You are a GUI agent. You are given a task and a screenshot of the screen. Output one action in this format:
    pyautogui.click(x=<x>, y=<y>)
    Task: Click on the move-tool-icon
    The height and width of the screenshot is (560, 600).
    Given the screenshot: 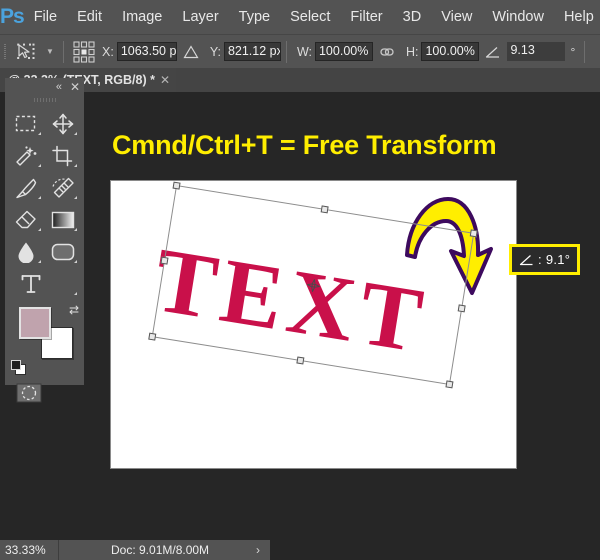 What is the action you would take?
    pyautogui.click(x=26, y=52)
    